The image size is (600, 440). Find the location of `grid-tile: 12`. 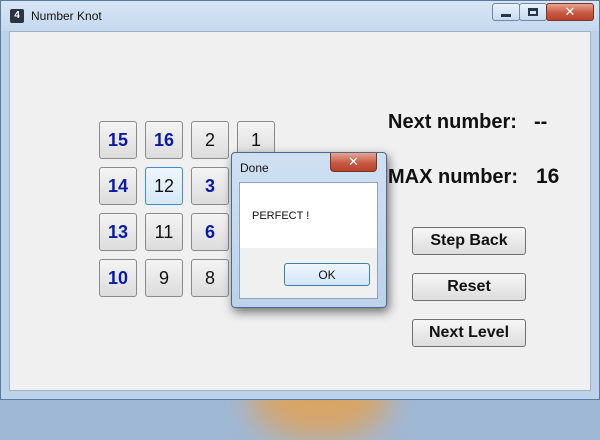

grid-tile: 12 is located at coordinates (164, 186).